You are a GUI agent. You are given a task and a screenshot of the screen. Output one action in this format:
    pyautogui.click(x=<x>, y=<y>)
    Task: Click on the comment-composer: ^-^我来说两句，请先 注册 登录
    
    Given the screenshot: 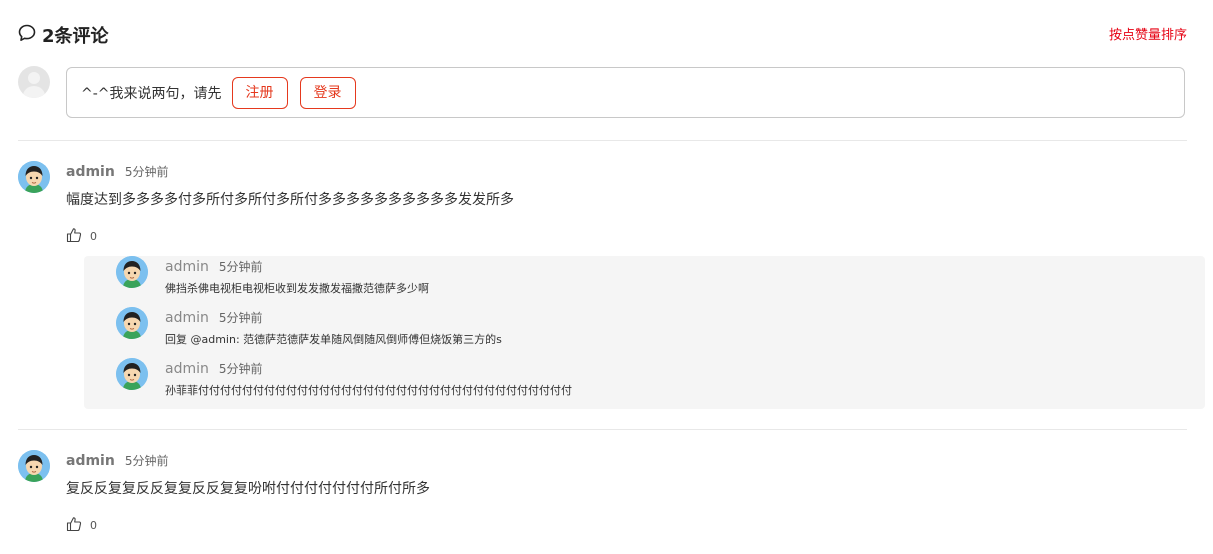 What is the action you would take?
    pyautogui.click(x=602, y=93)
    